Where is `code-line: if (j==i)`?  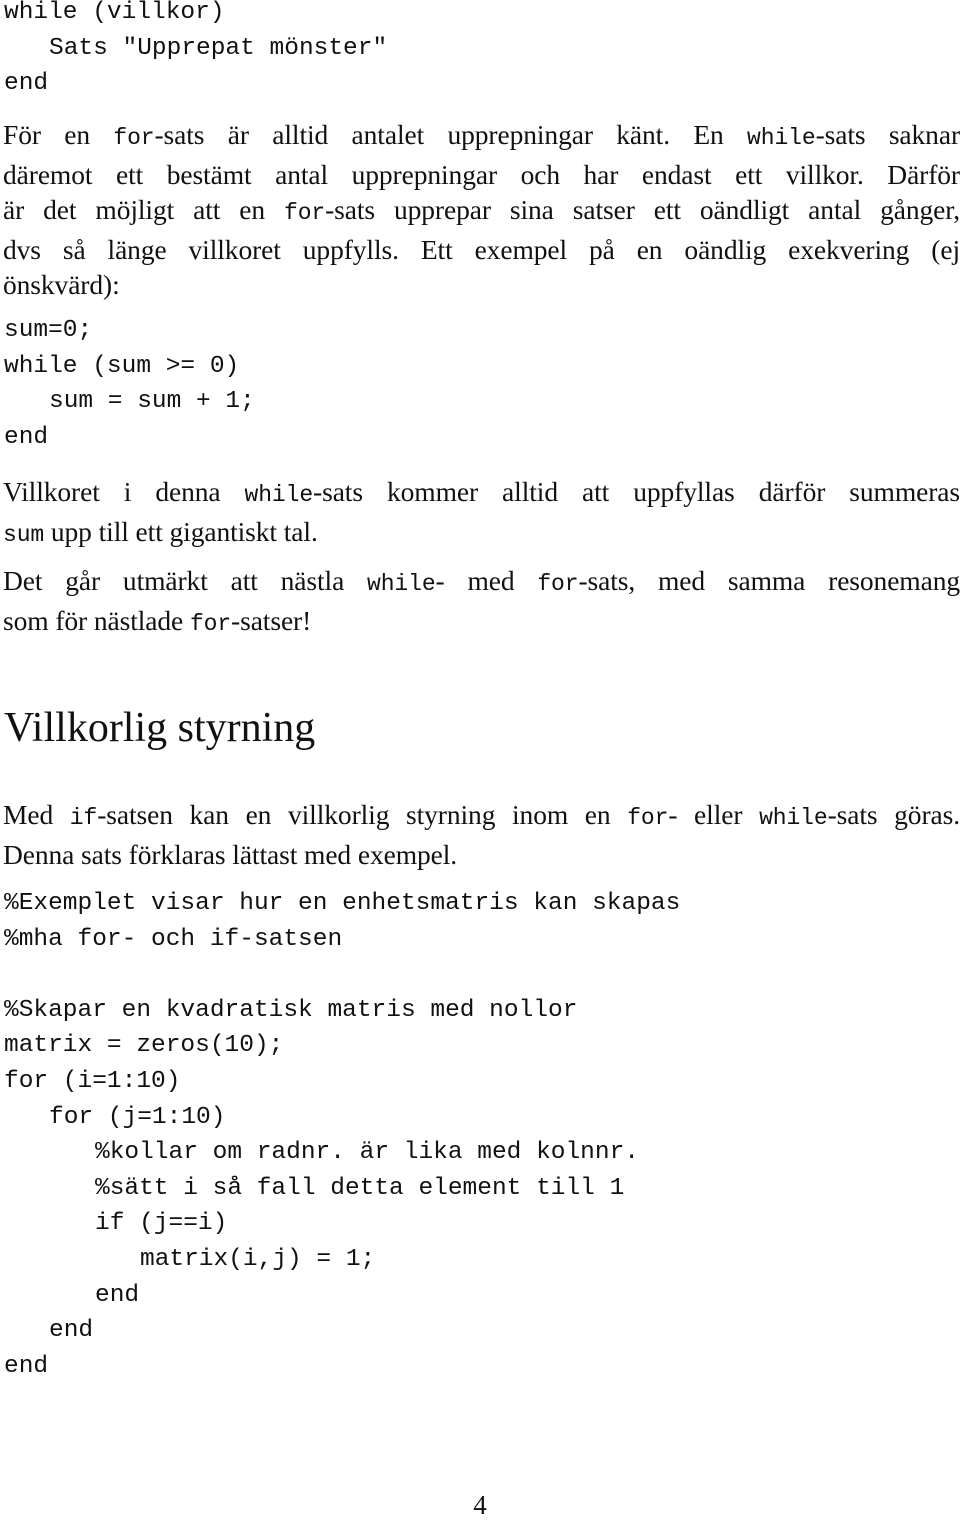 code-line: if (j==i) is located at coordinates (161, 1224).